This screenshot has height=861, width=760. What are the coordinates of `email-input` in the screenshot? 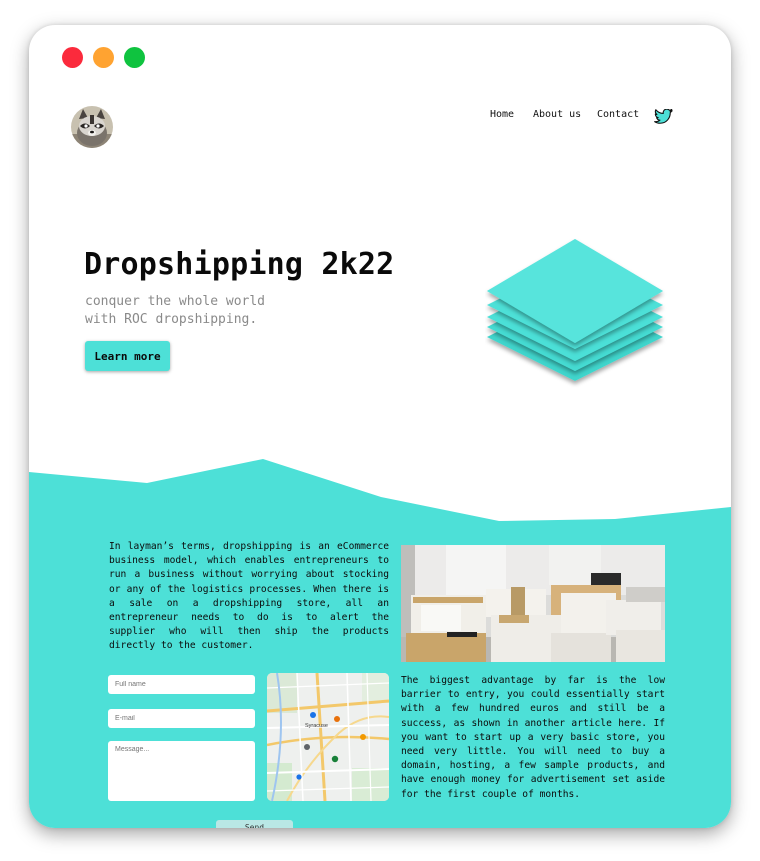 It's located at (181, 718).